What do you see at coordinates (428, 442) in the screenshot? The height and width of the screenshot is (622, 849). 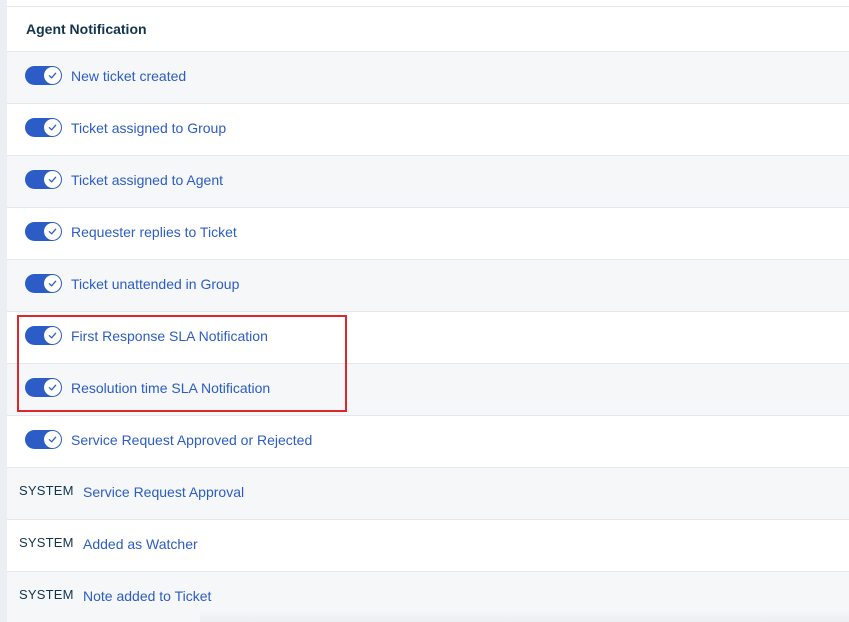 I see `notification-row: Service Request Approved or Rejected` at bounding box center [428, 442].